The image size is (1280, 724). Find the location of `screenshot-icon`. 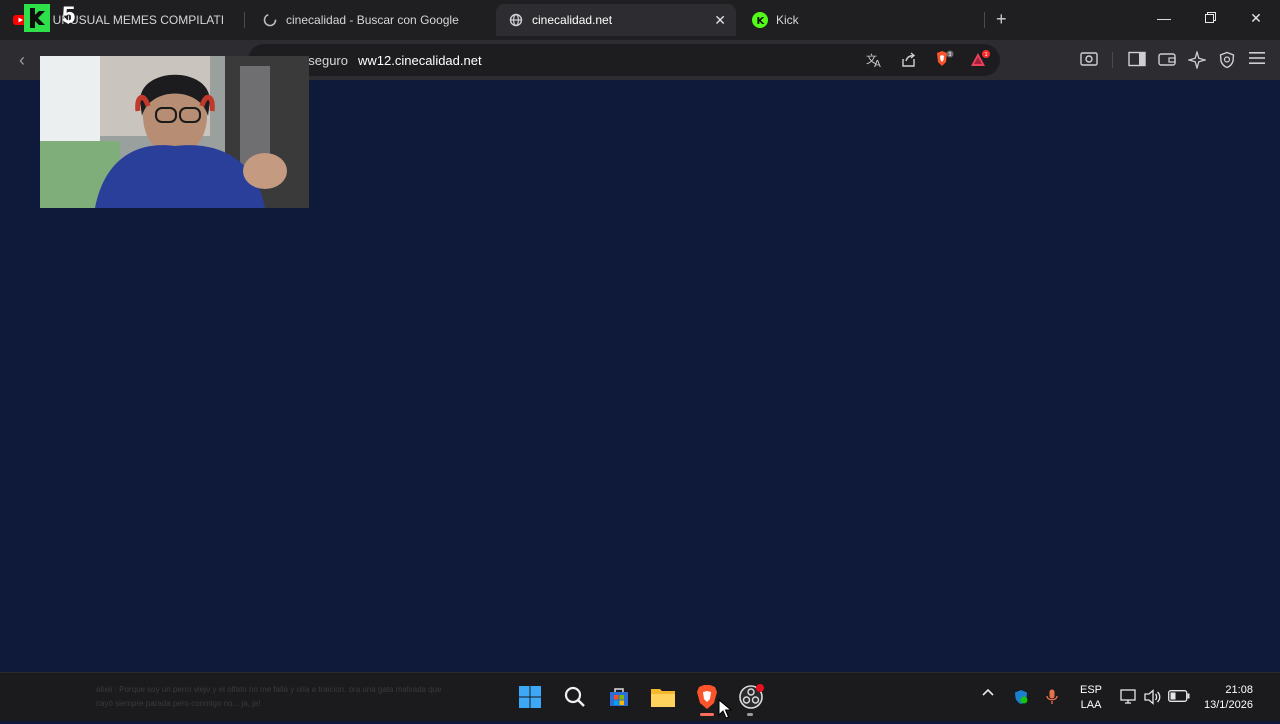

screenshot-icon is located at coordinates (1089, 60).